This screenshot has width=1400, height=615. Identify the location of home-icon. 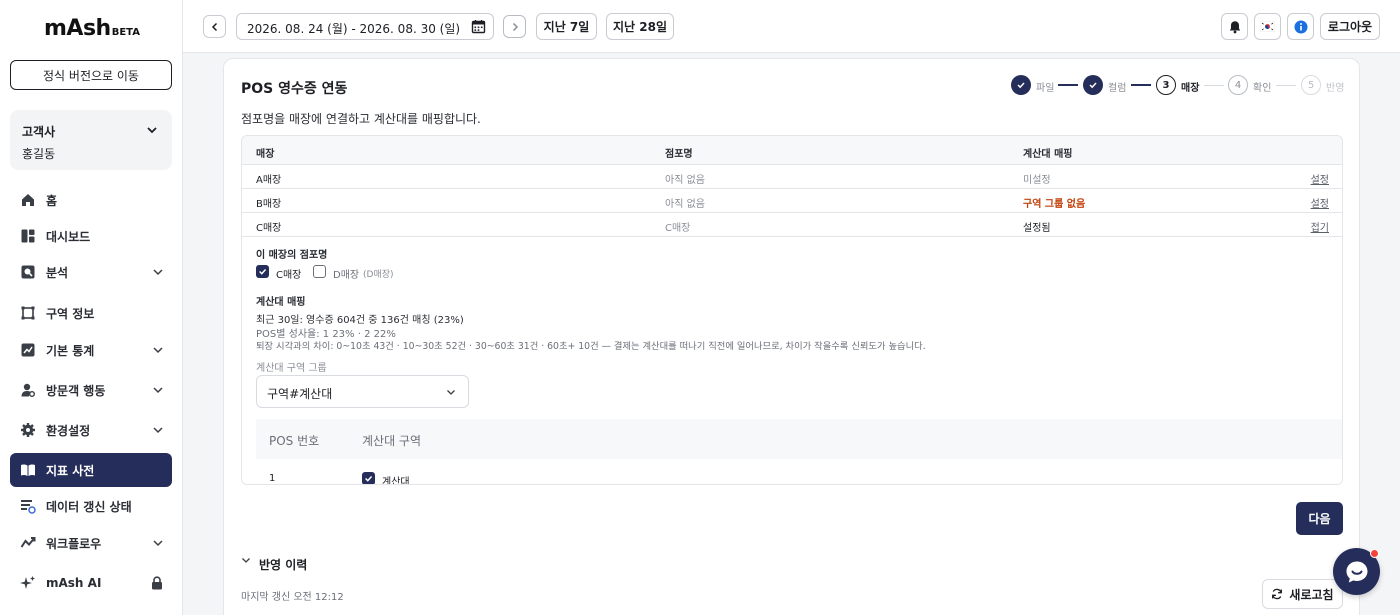
(28, 200).